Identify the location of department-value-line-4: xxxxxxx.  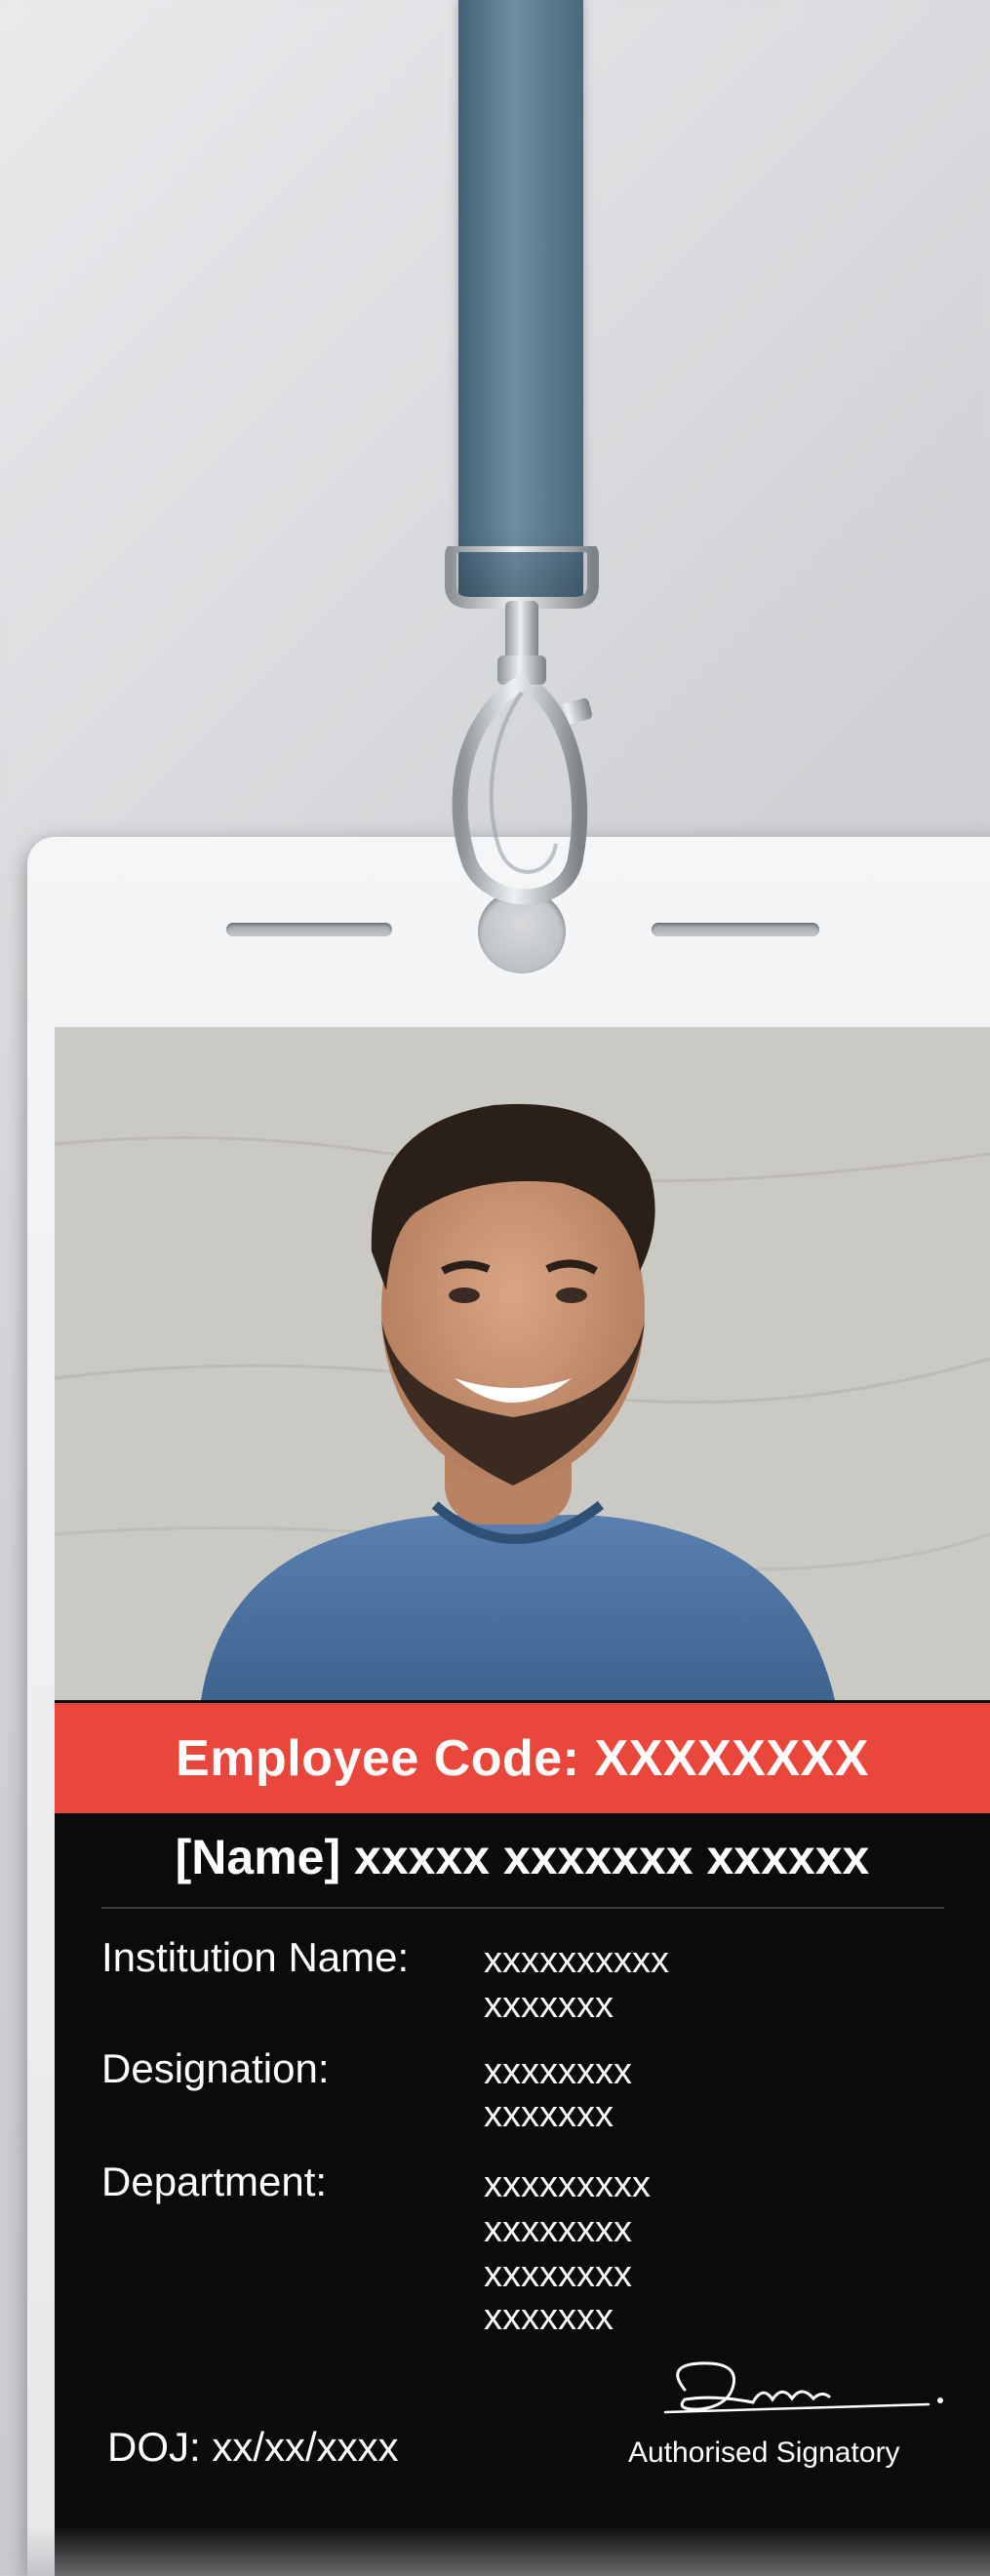
(549, 2317).